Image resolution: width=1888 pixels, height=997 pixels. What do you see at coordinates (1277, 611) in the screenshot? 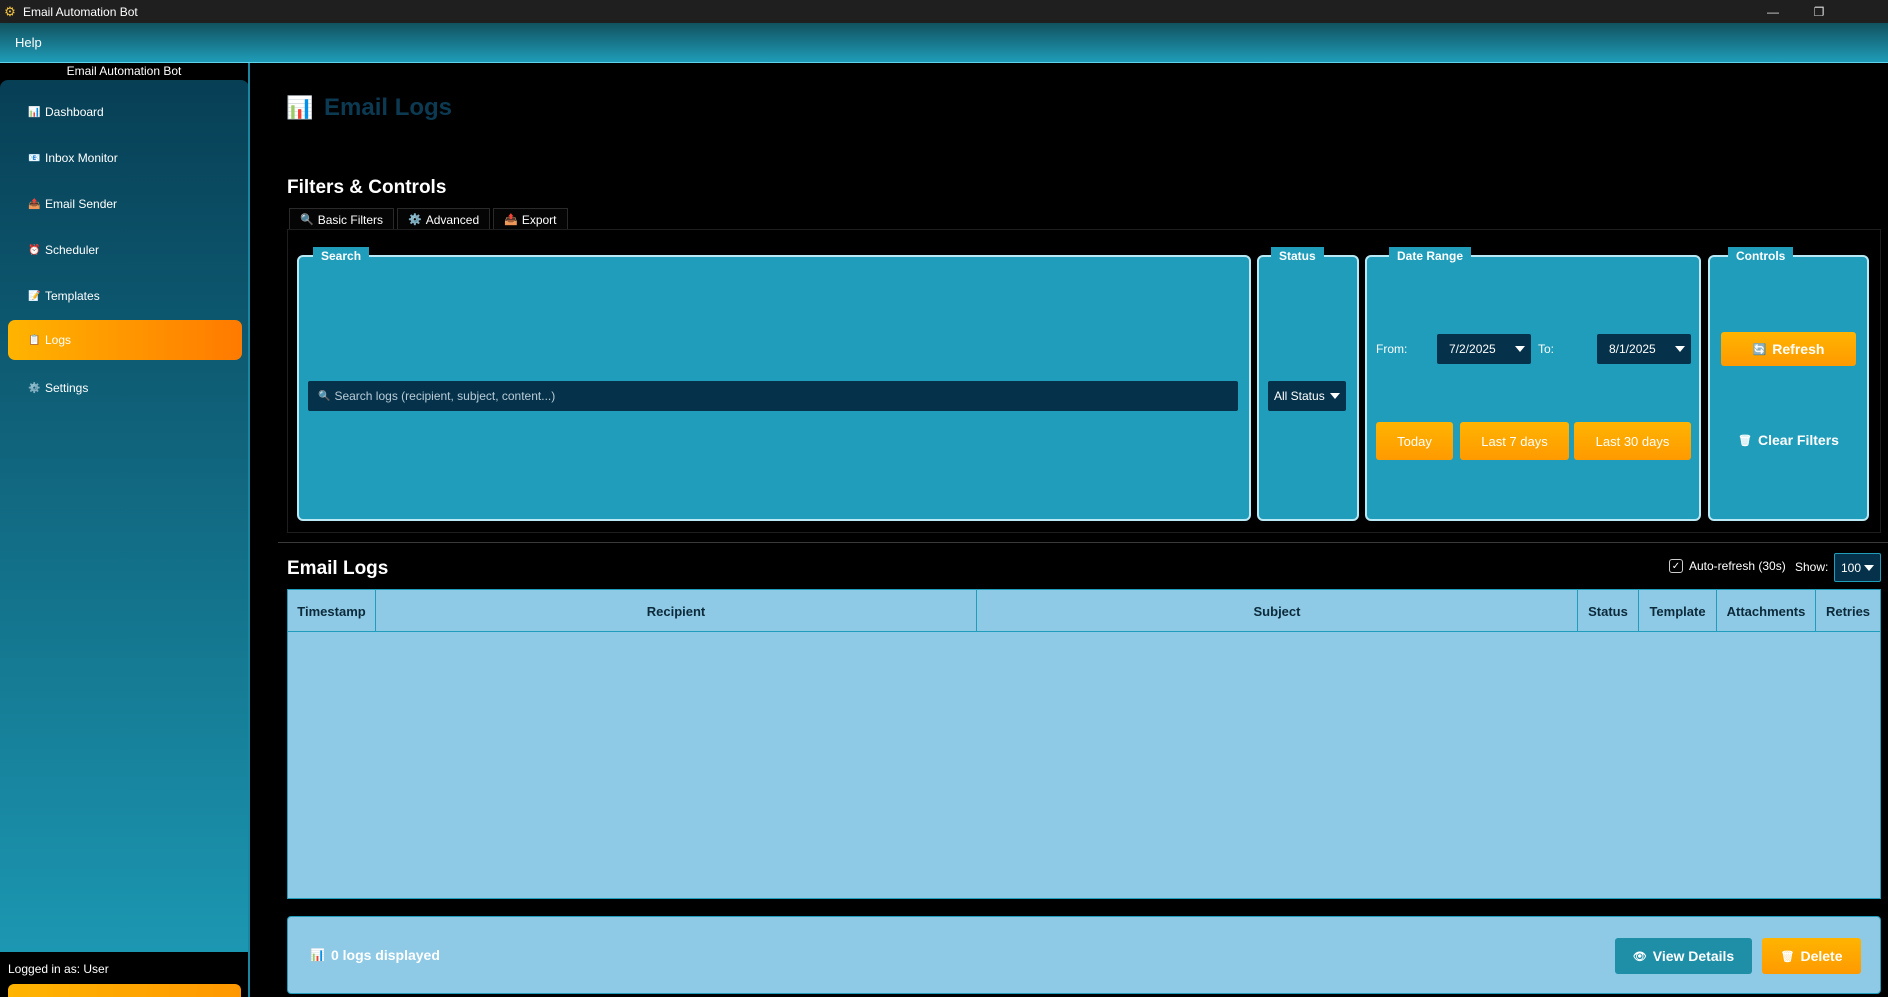
I see `column-header-subject: Subject` at bounding box center [1277, 611].